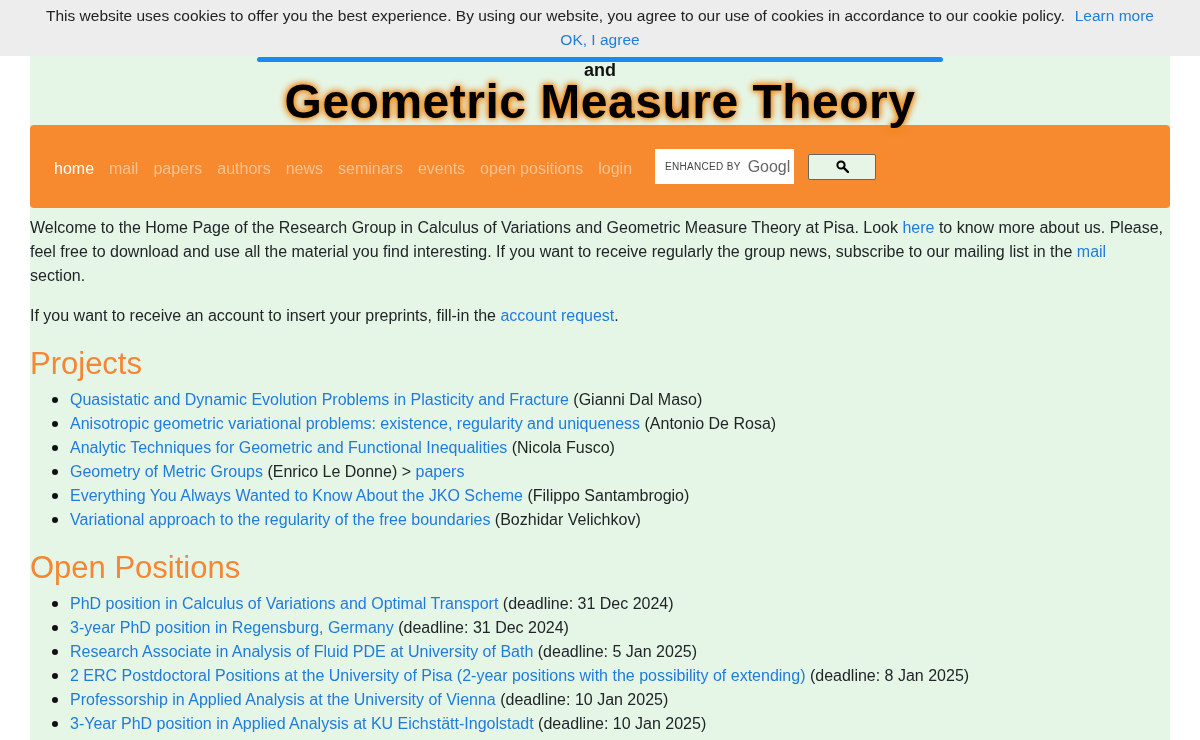  I want to click on search-icon, so click(842, 166).